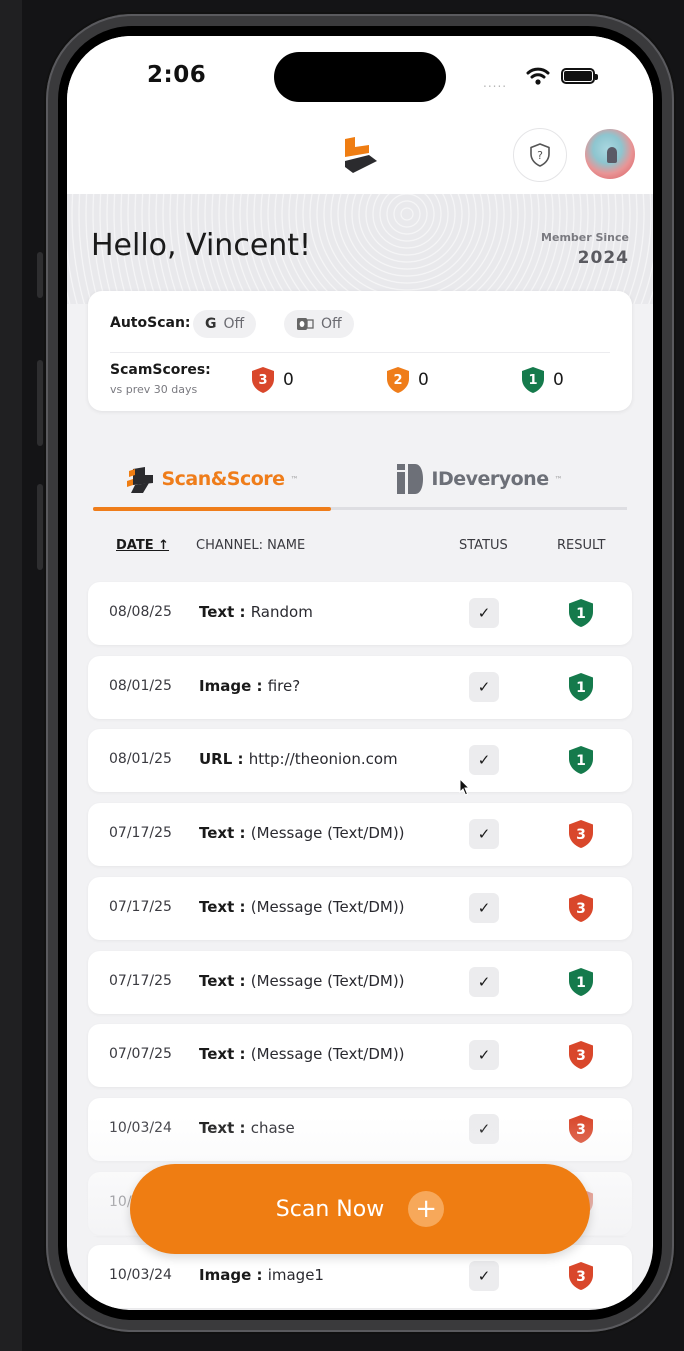 The height and width of the screenshot is (1351, 684). I want to click on wifi-icon, so click(538, 76).